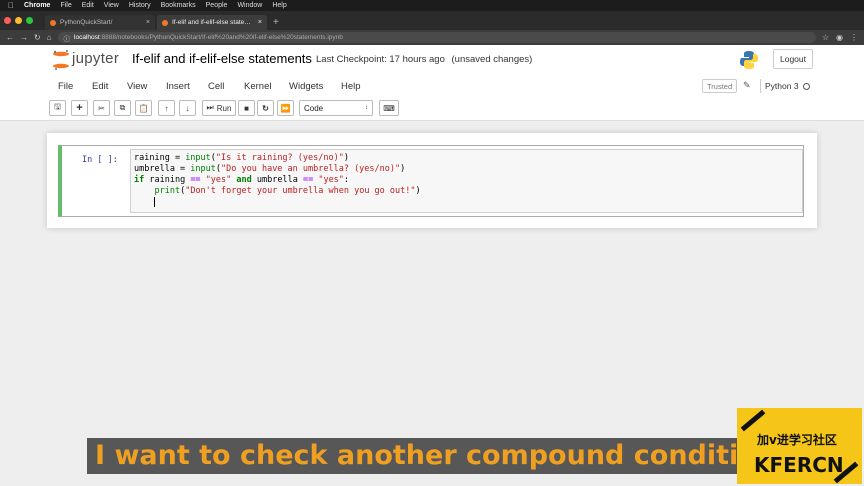 This screenshot has height=486, width=864. I want to click on minimize-window-icon, so click(18, 20).